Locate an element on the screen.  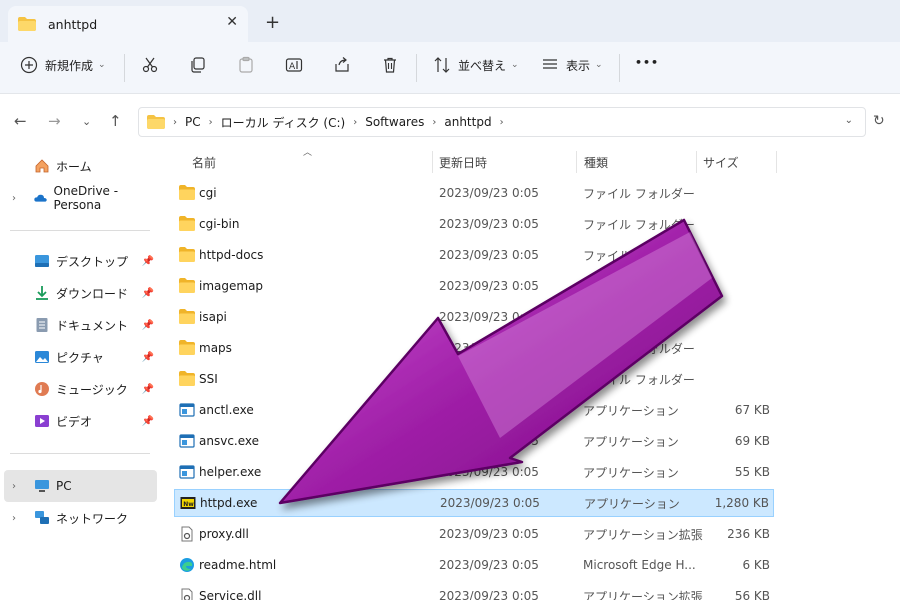
file-name: httpd.exe is located at coordinates (229, 503).